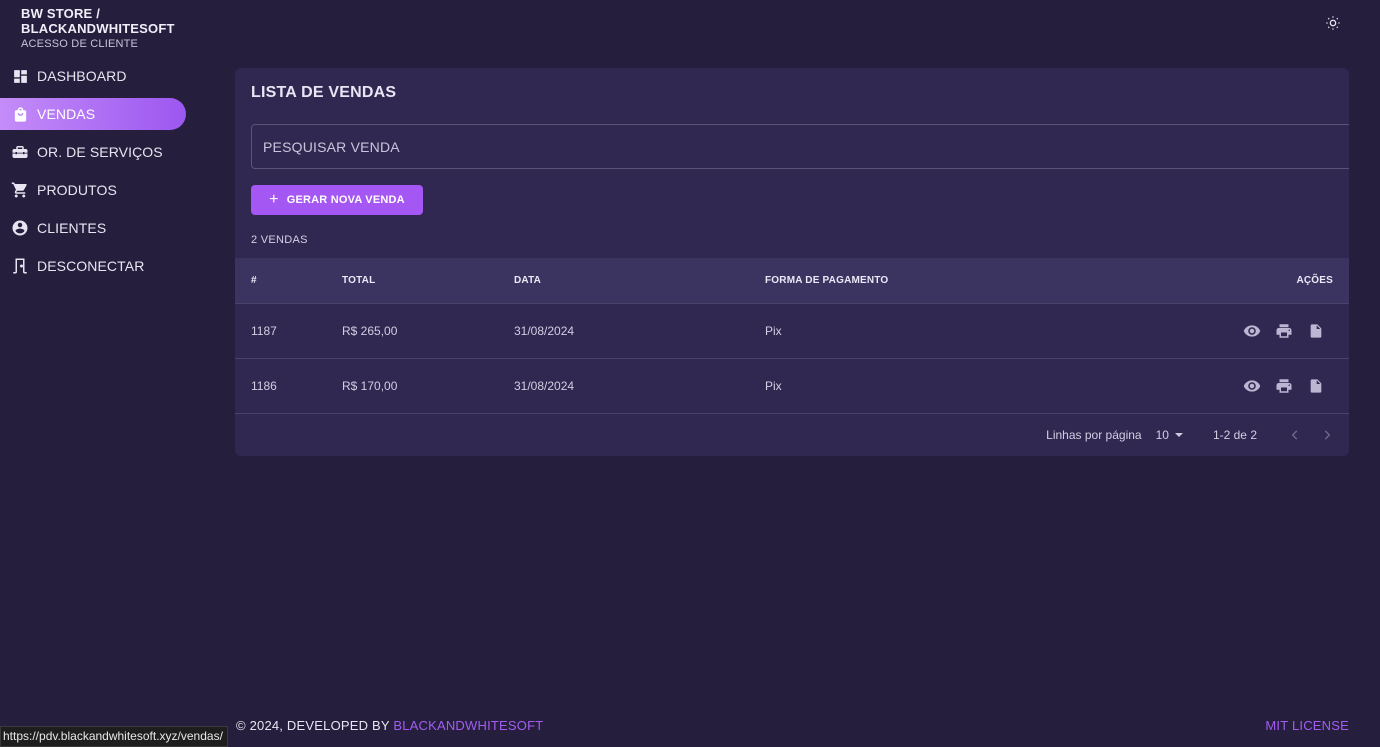  I want to click on cart-icon, so click(20, 190).